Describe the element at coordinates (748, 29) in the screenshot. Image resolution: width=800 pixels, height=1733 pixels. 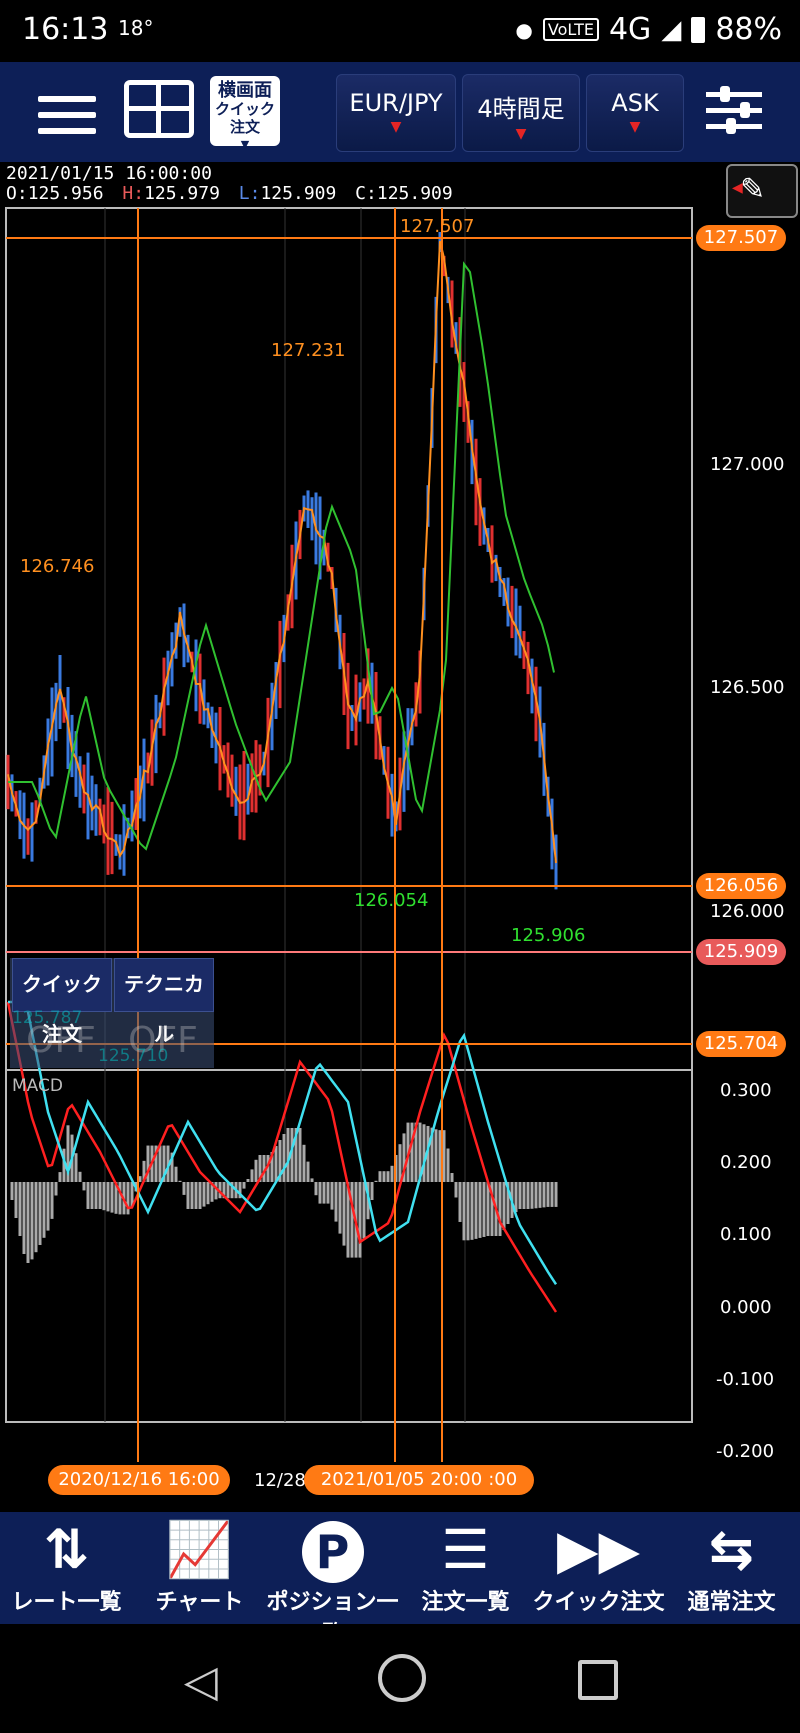
I see `battery-percent: 88%` at that location.